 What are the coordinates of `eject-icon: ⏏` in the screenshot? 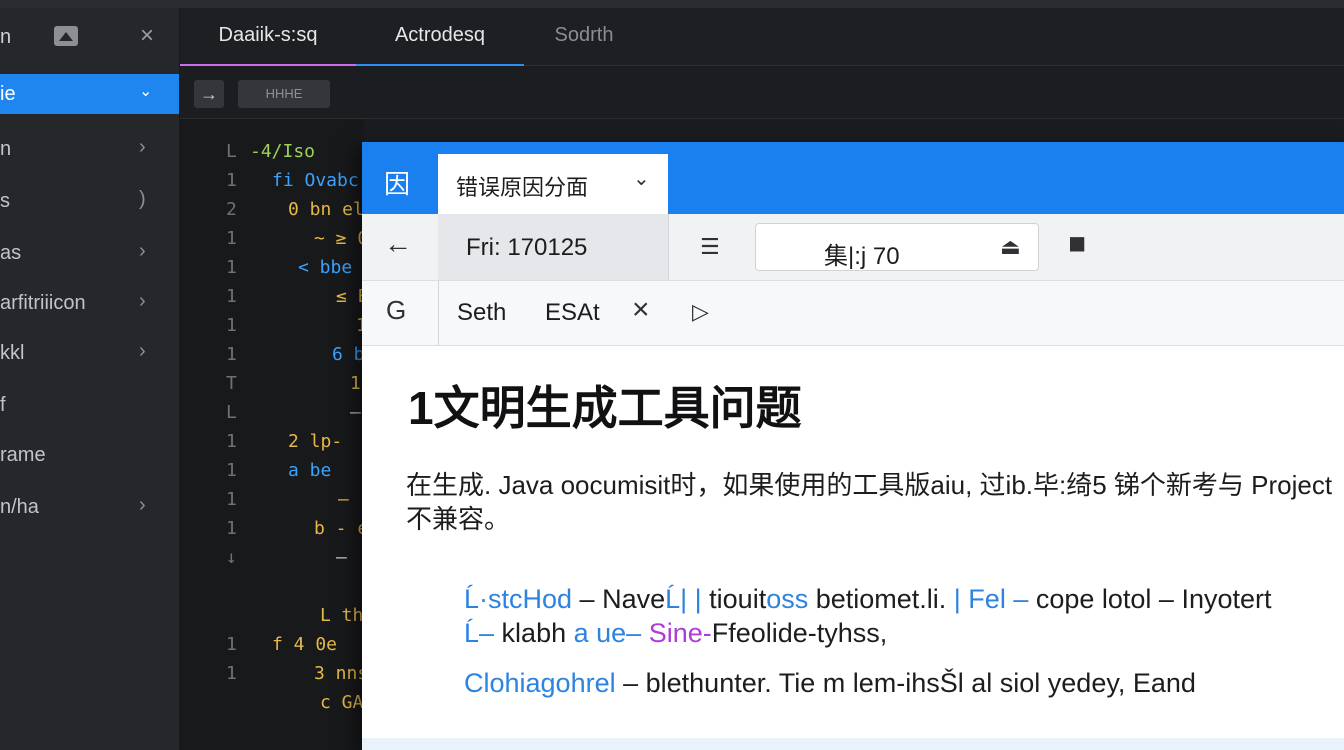 It's located at (1010, 247).